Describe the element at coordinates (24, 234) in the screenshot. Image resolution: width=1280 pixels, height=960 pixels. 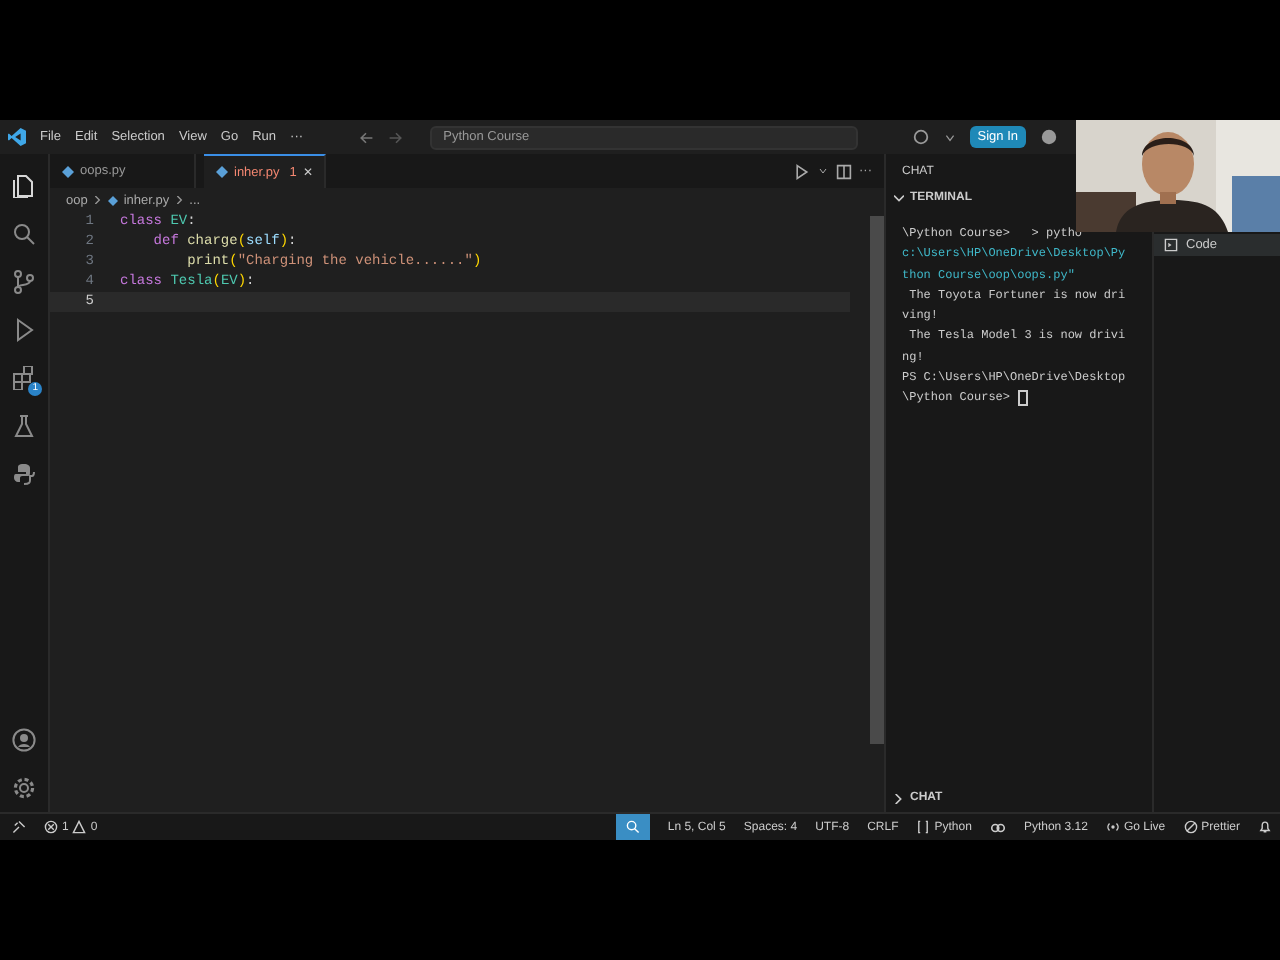
I see `search-icon` at that location.